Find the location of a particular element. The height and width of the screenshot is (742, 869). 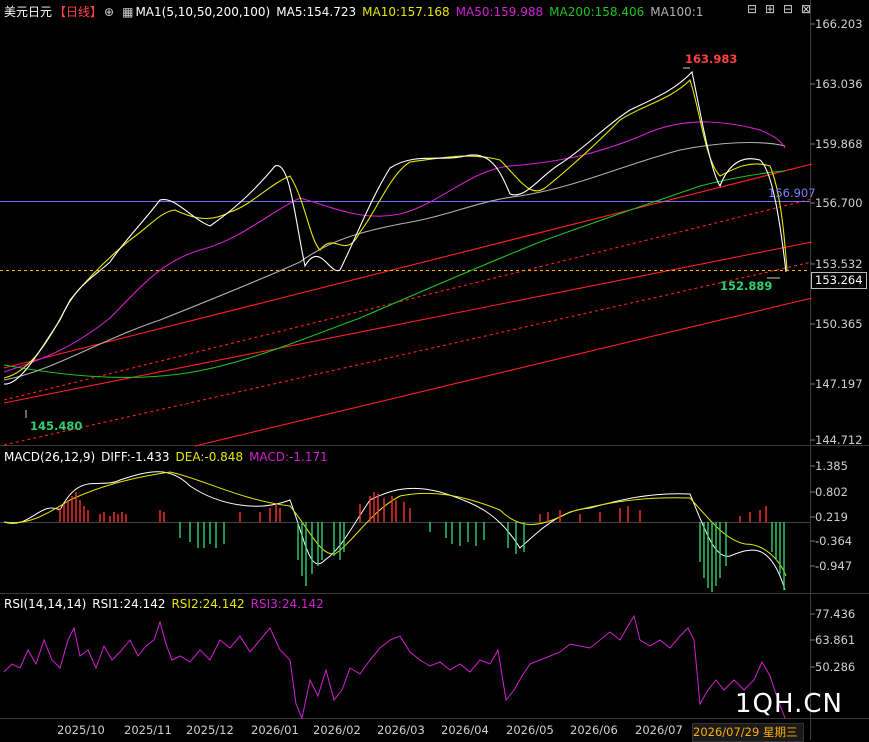

price-tick: 159.868 is located at coordinates (839, 144).